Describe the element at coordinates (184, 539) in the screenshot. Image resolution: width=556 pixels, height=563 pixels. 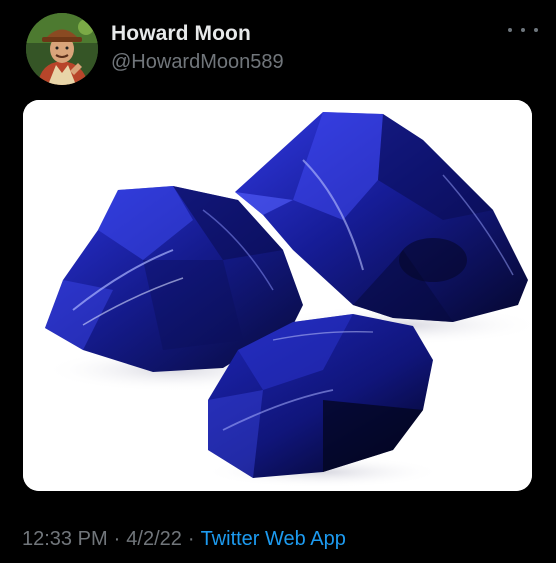
I see `tweet-metadata: 12:33 PM · 4/2/22 · Twitter Web App` at that location.